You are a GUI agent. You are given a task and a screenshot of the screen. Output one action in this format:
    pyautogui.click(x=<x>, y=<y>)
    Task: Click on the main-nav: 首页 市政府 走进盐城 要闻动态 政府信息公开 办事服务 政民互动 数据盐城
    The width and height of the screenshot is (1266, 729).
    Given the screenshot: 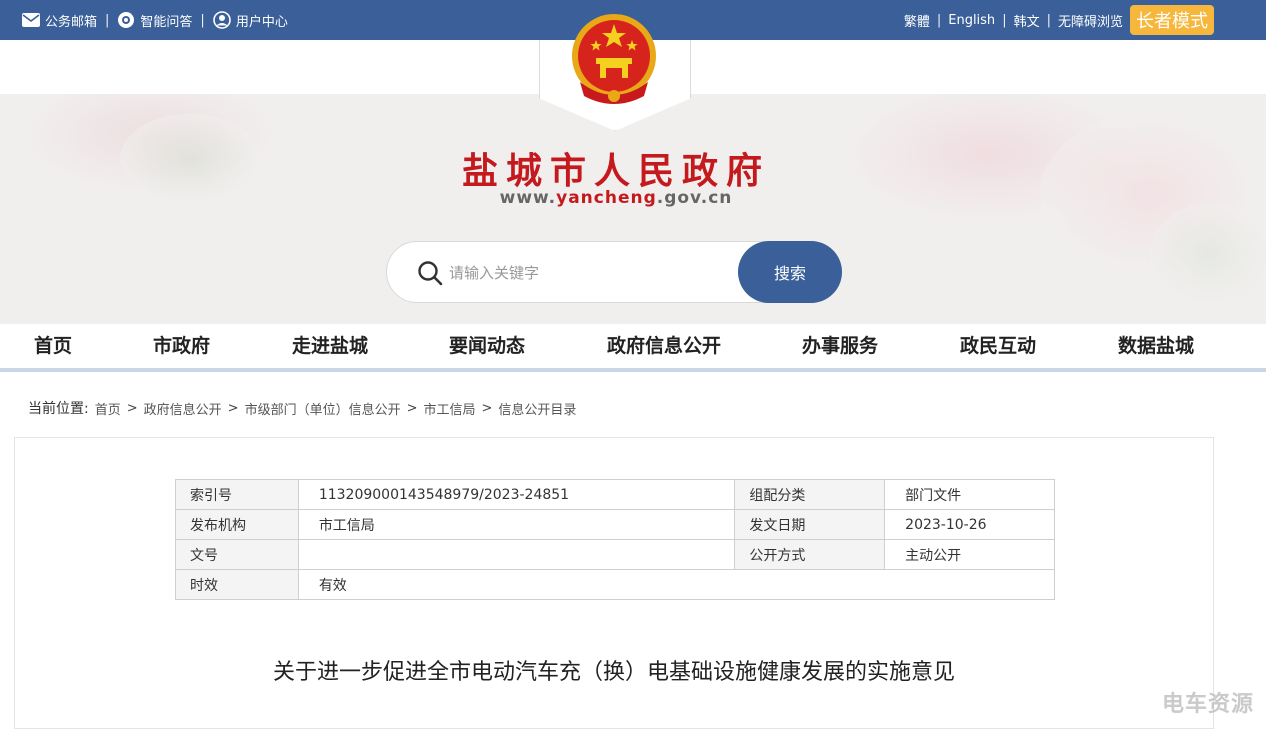 What is the action you would take?
    pyautogui.click(x=633, y=346)
    